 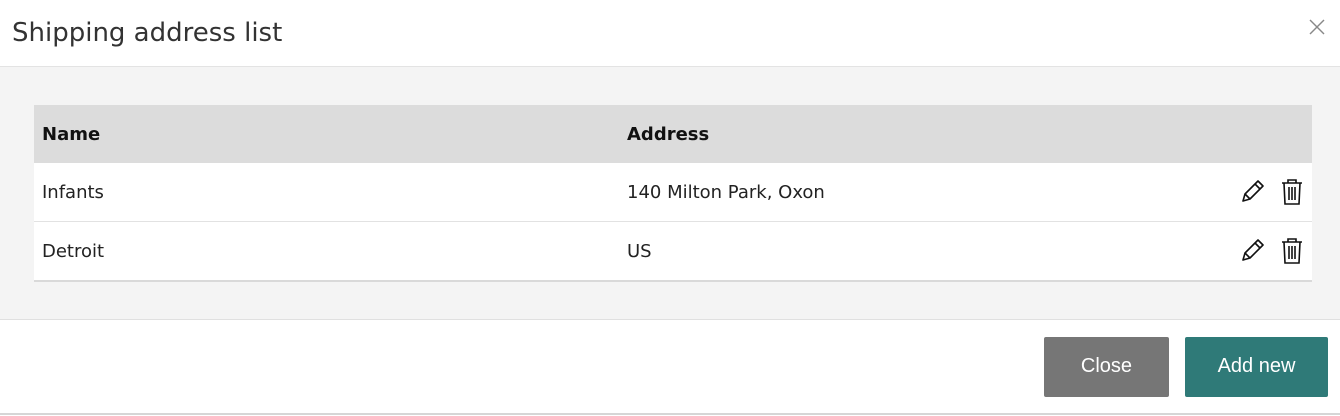 What do you see at coordinates (73, 251) in the screenshot?
I see `row-name-cell: Detroit` at bounding box center [73, 251].